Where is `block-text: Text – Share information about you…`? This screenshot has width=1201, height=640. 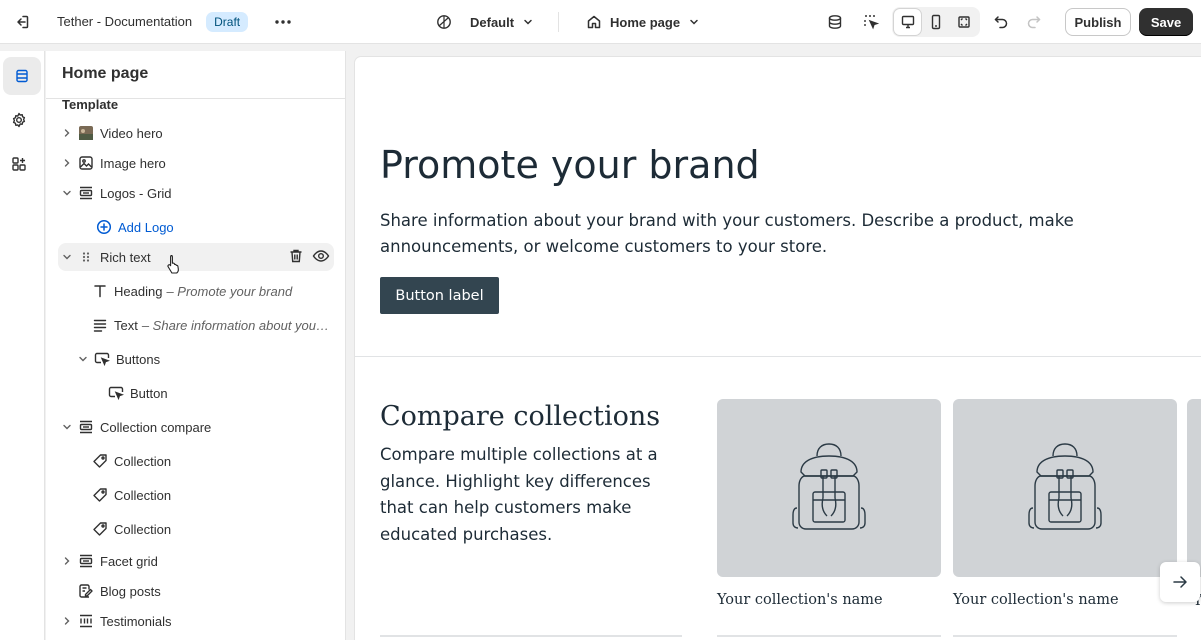
block-text: Text – Share information about you… is located at coordinates (212, 325).